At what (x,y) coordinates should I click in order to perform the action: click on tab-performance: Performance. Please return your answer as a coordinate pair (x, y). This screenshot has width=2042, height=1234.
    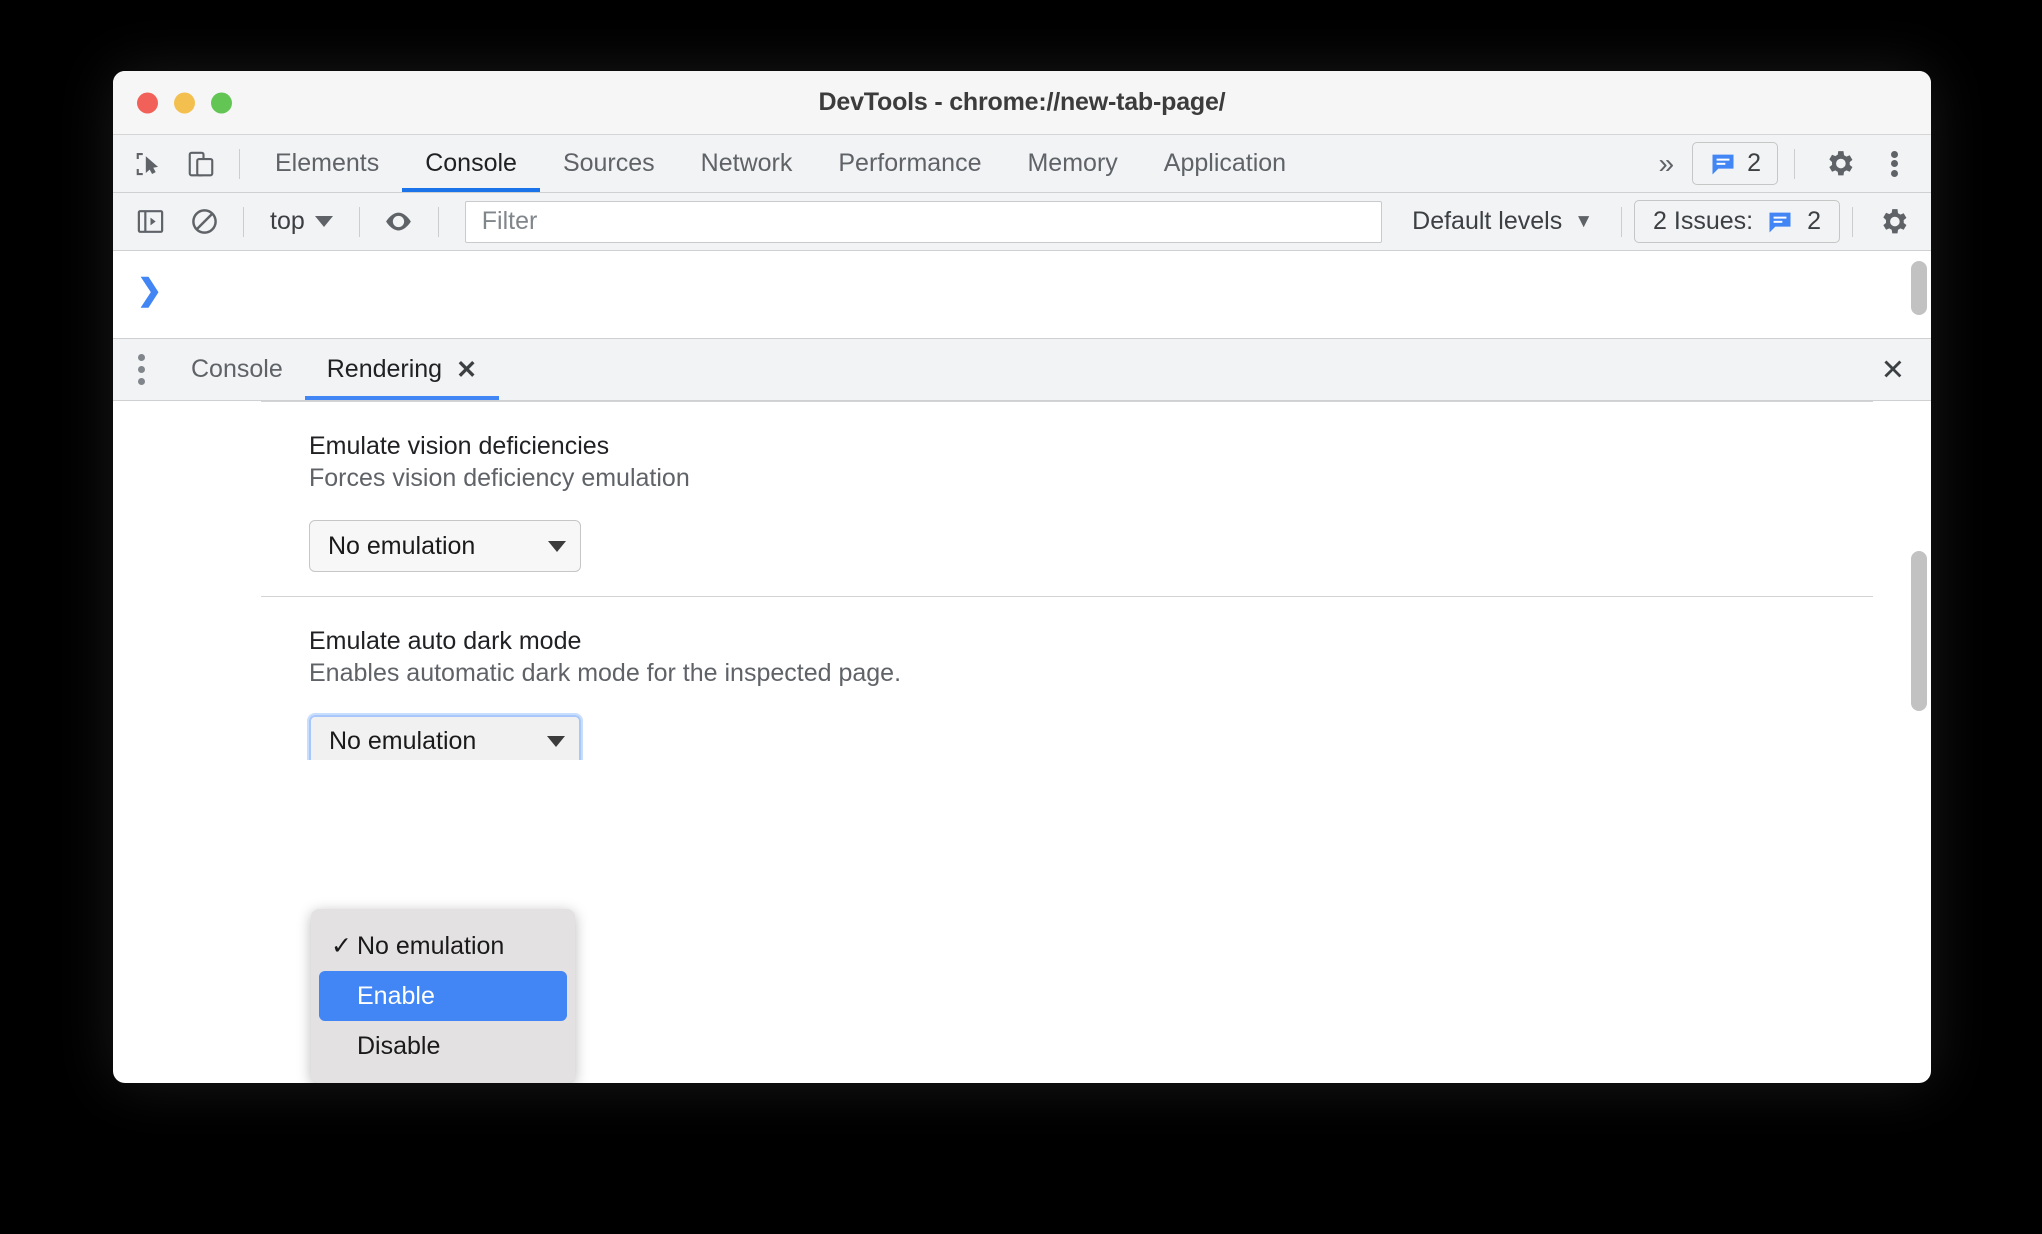
    Looking at the image, I should click on (909, 163).